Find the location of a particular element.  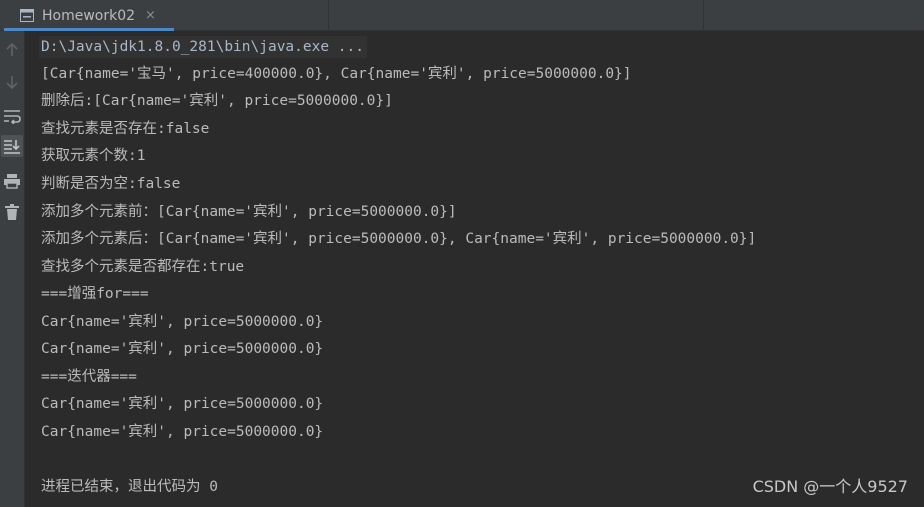

console-toolbar is located at coordinates (12, 269).